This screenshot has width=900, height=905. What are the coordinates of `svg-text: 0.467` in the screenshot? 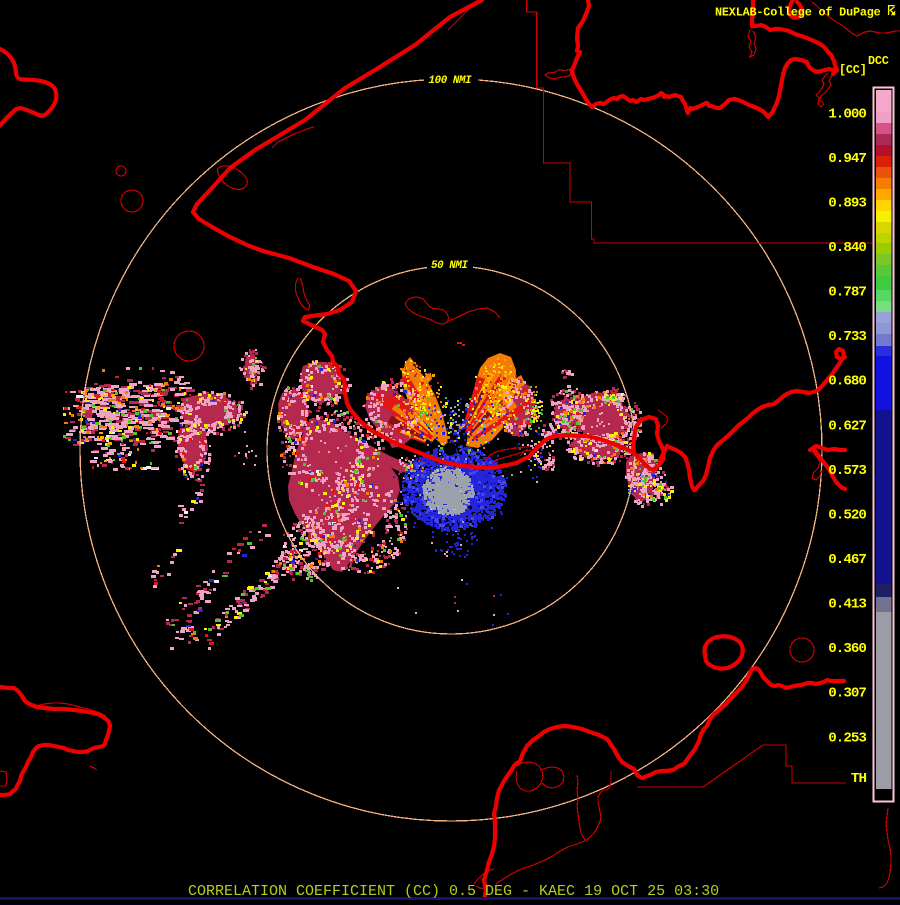 It's located at (847, 560).